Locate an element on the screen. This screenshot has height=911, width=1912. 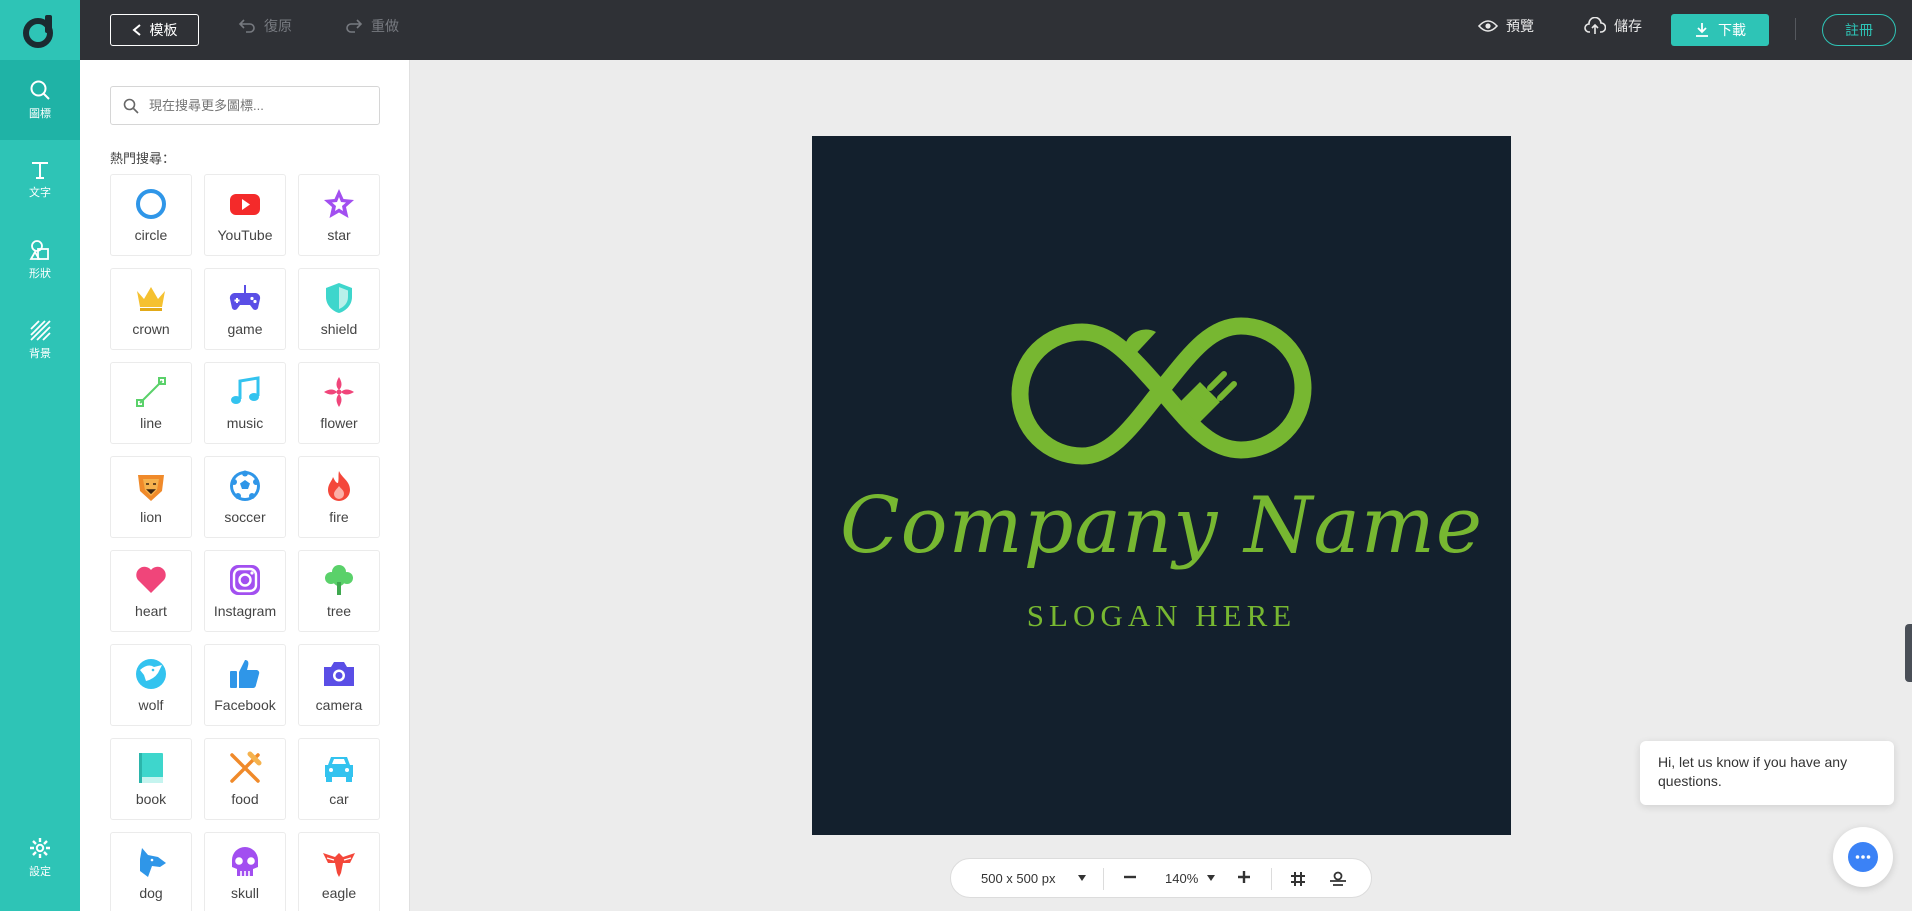
car-icon is located at coordinates (339, 769).